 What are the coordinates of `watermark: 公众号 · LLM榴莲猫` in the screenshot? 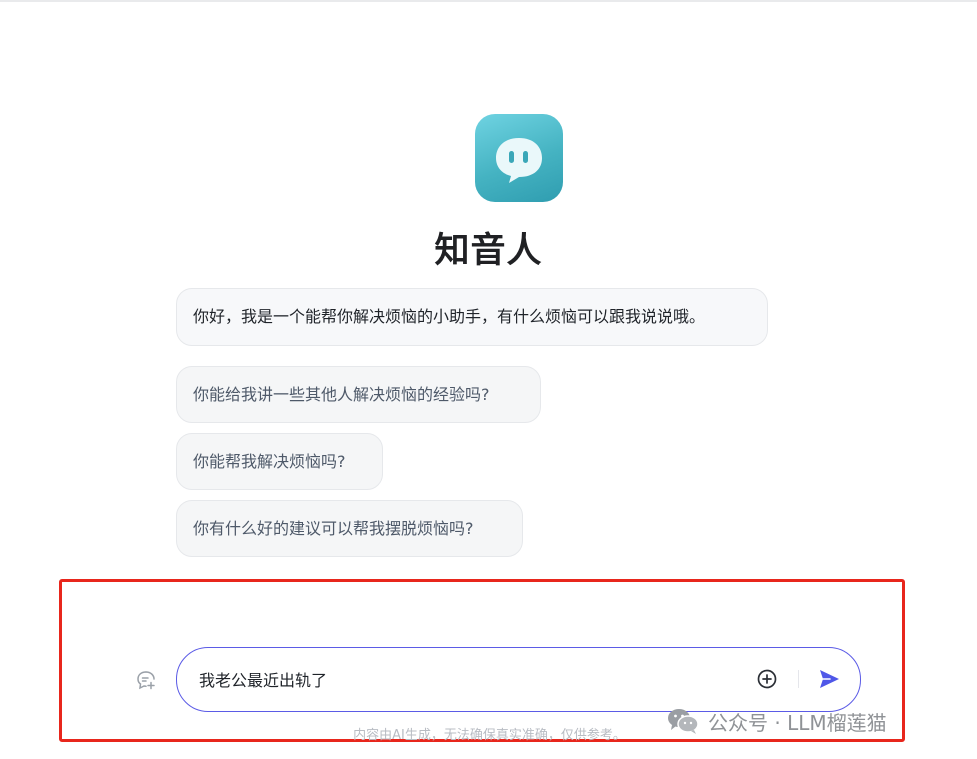 It's located at (776, 721).